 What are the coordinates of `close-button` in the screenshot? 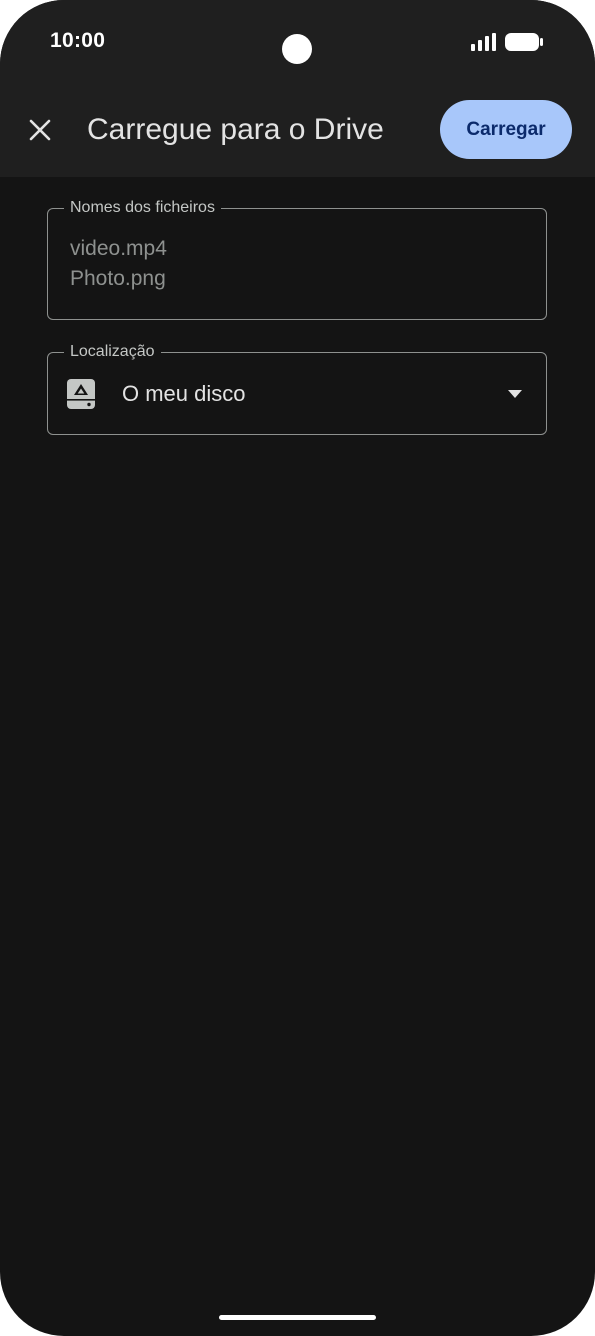 It's located at (40, 130).